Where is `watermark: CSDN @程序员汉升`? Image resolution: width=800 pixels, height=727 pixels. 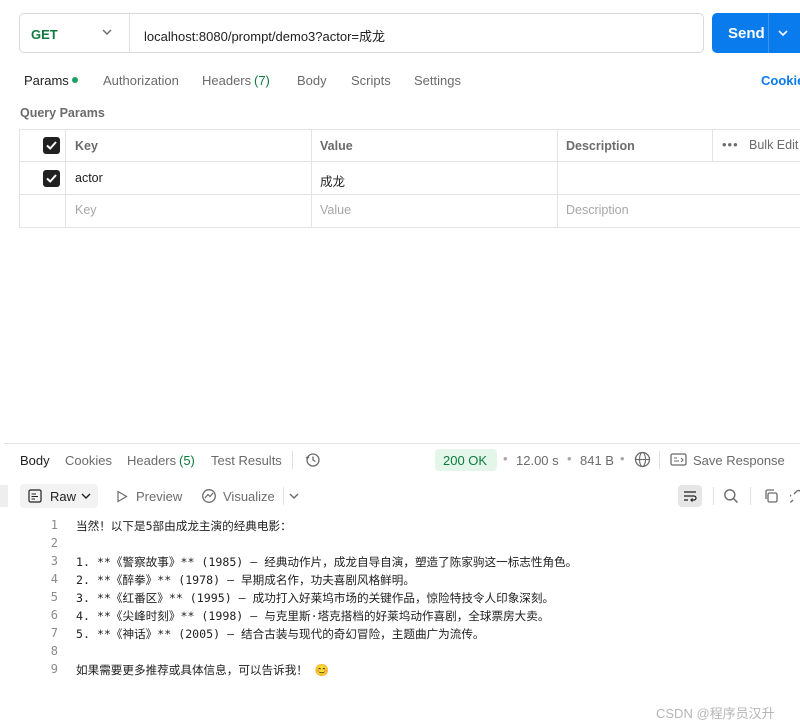
watermark: CSDN @程序员汉升 is located at coordinates (715, 713).